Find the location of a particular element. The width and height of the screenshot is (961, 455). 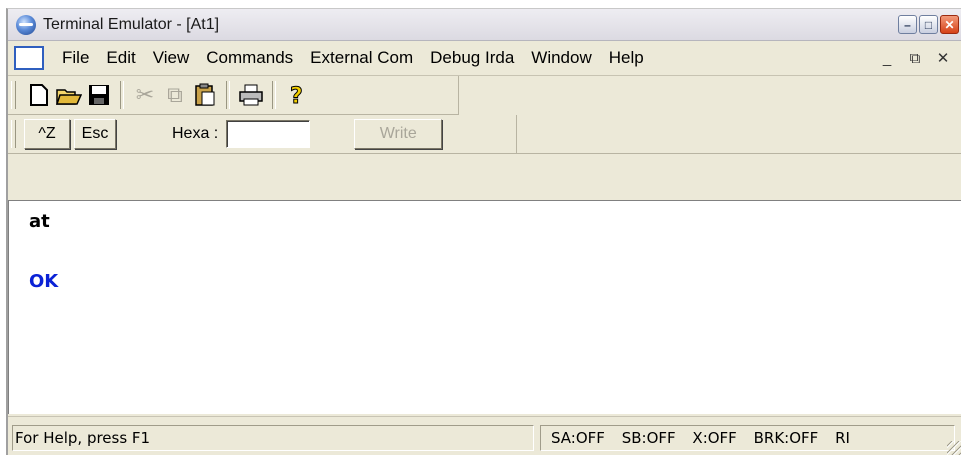

menu-edit: Edit is located at coordinates (120, 58).